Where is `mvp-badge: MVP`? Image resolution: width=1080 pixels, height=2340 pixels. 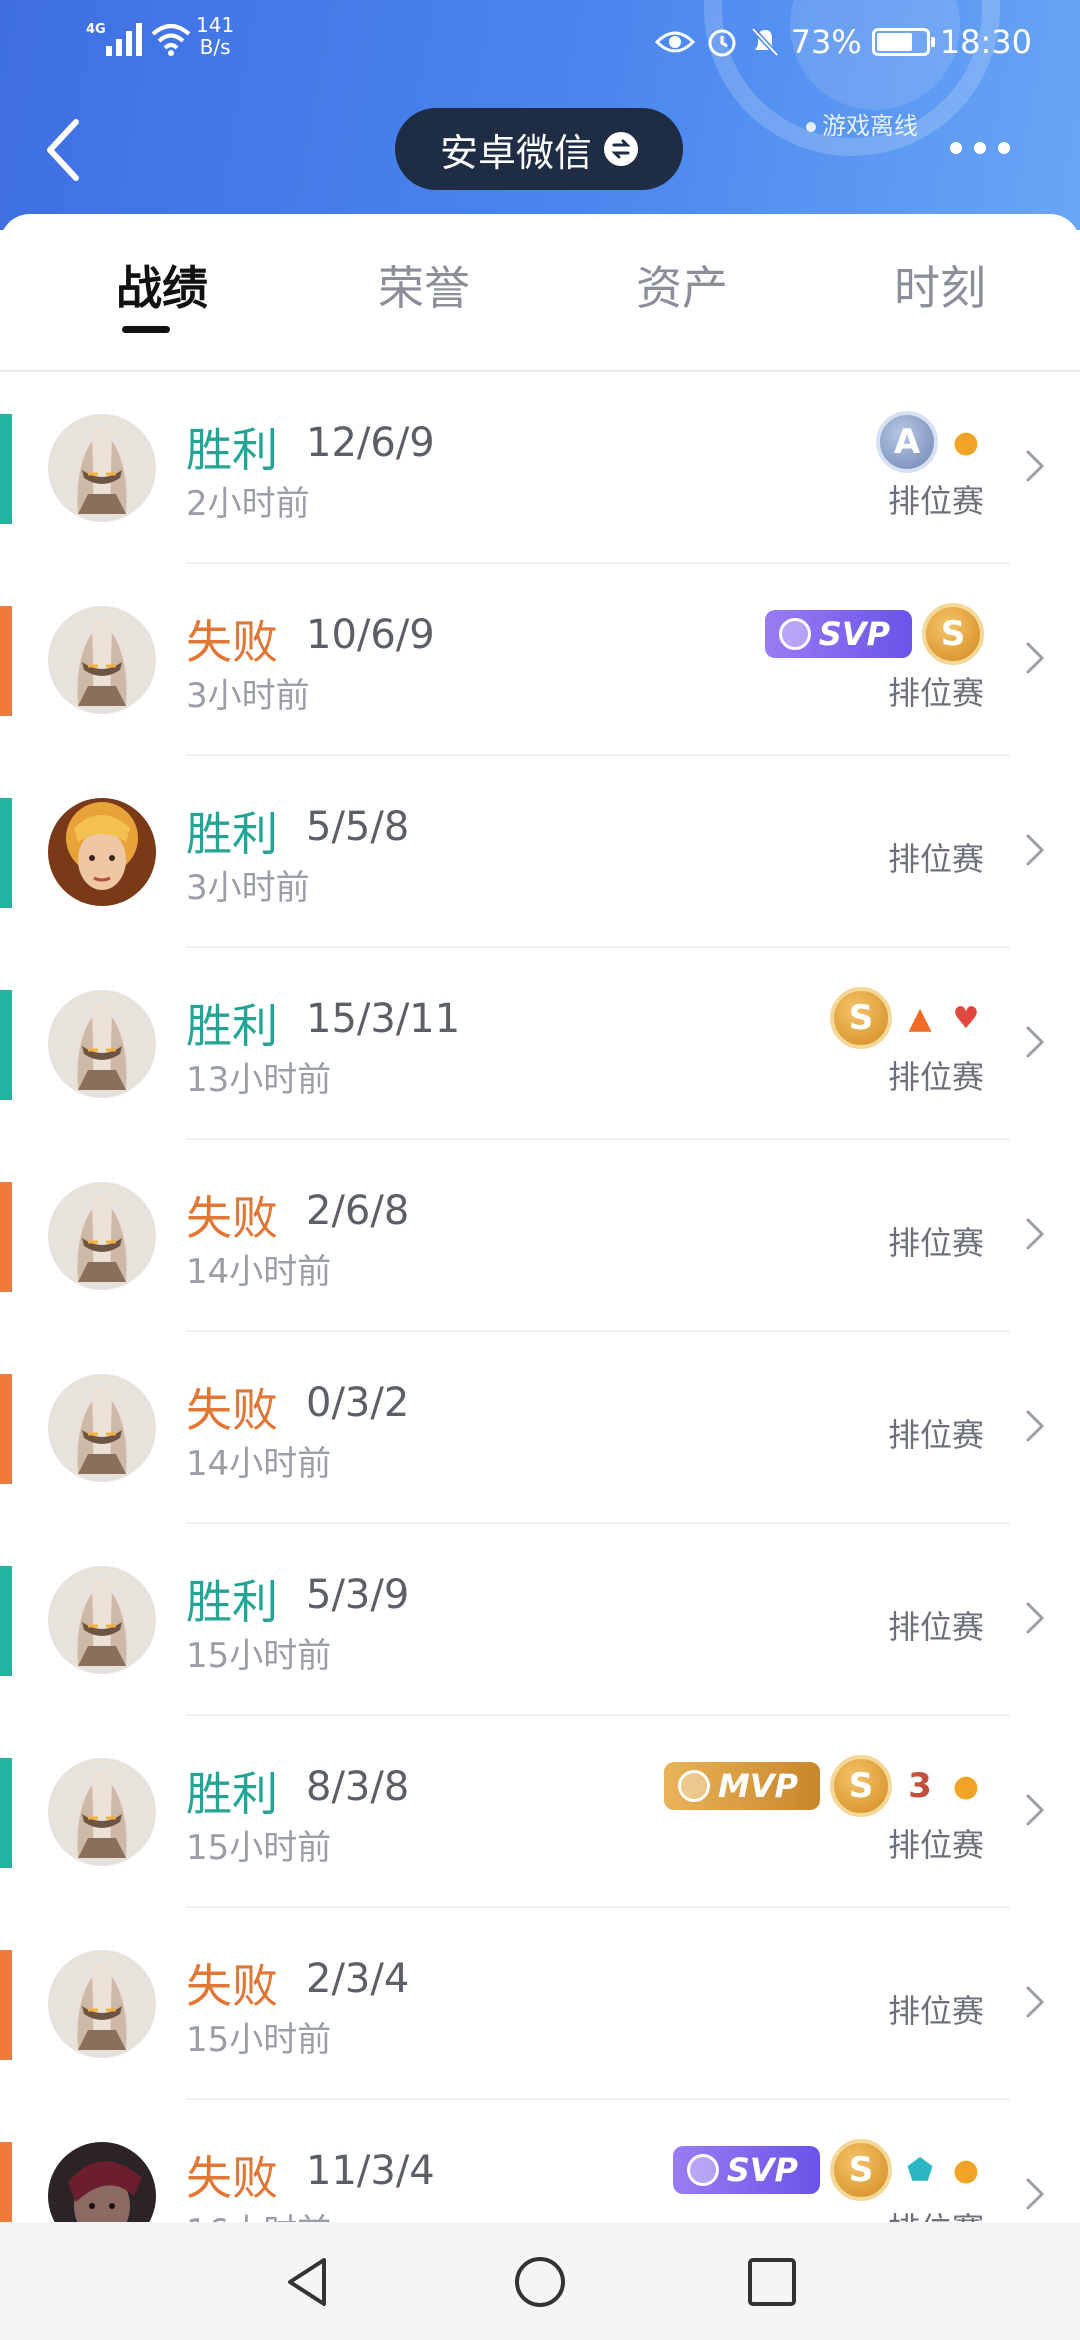
mvp-badge: MVP is located at coordinates (741, 1786).